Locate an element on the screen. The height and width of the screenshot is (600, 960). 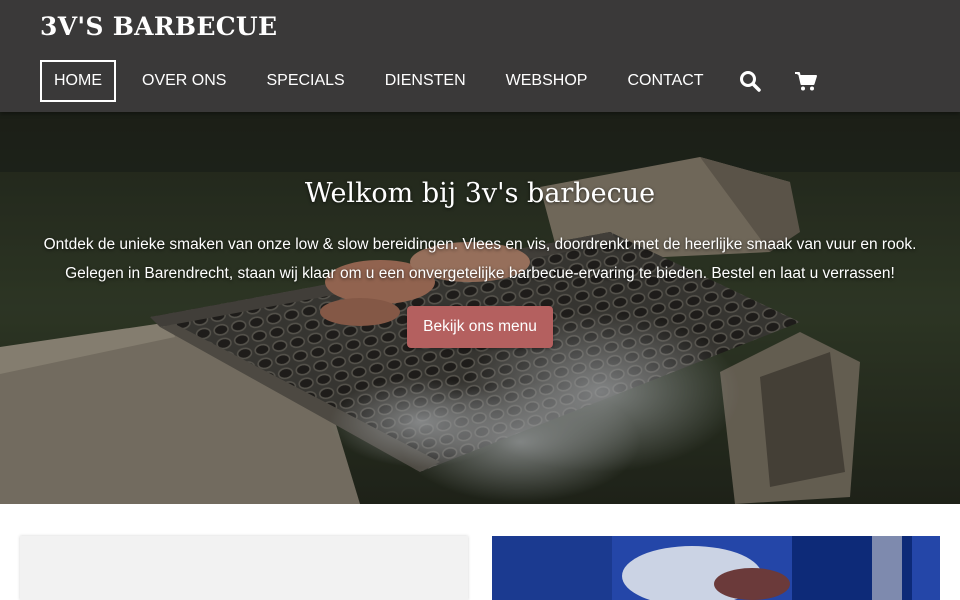
search-button is located at coordinates (750, 81).